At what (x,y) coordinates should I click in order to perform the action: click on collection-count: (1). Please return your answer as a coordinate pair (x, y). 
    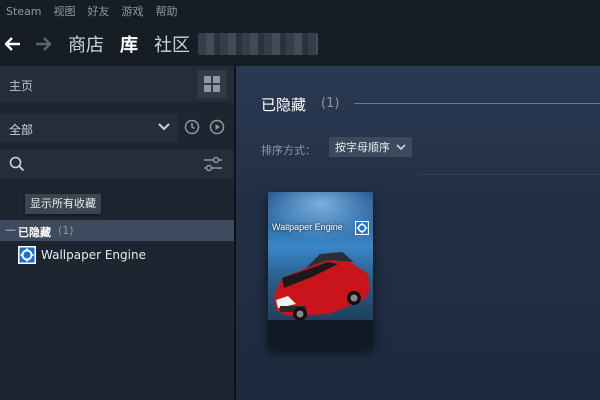
    Looking at the image, I should click on (66, 230).